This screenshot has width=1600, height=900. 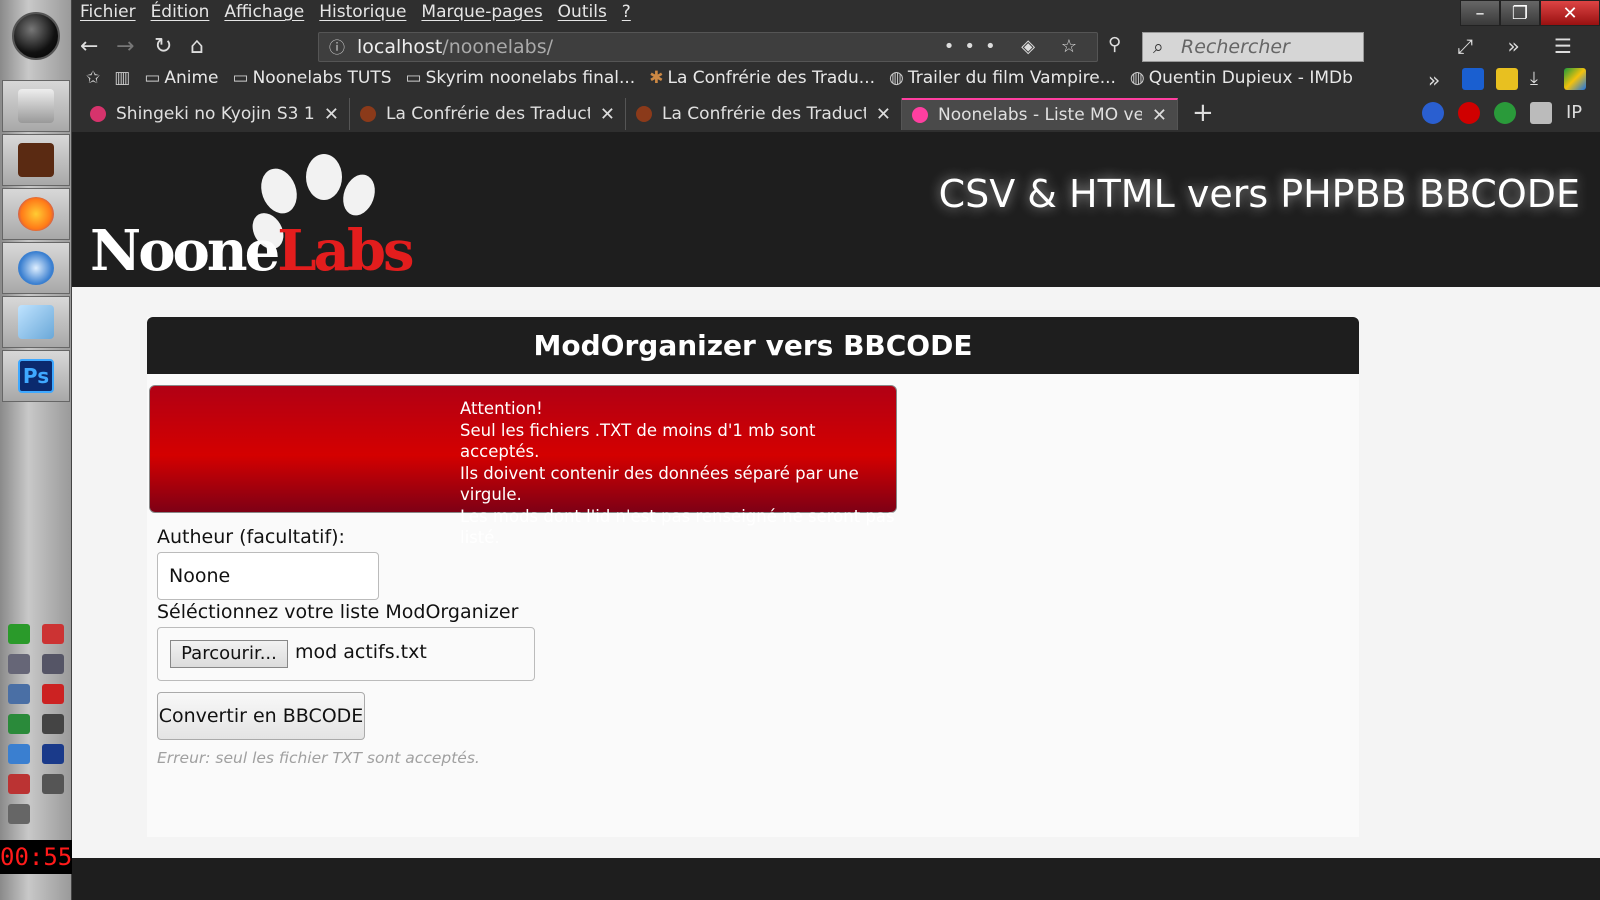 I want to click on url-bar: ⓘ localhost/noonelabs/ ••• ◈ ☆, so click(x=708, y=47).